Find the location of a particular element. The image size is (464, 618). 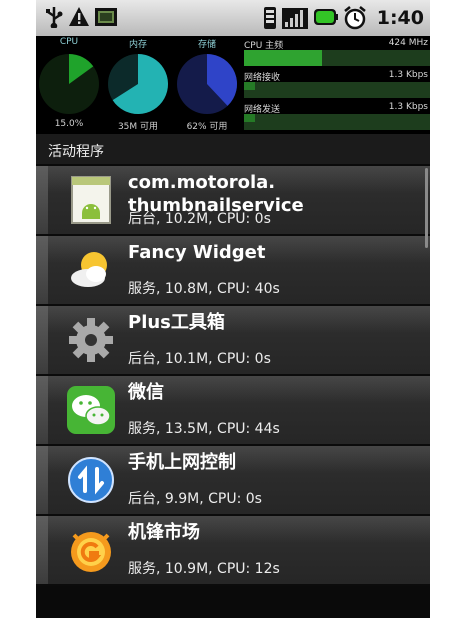

warning-icon is located at coordinates (79, 19).